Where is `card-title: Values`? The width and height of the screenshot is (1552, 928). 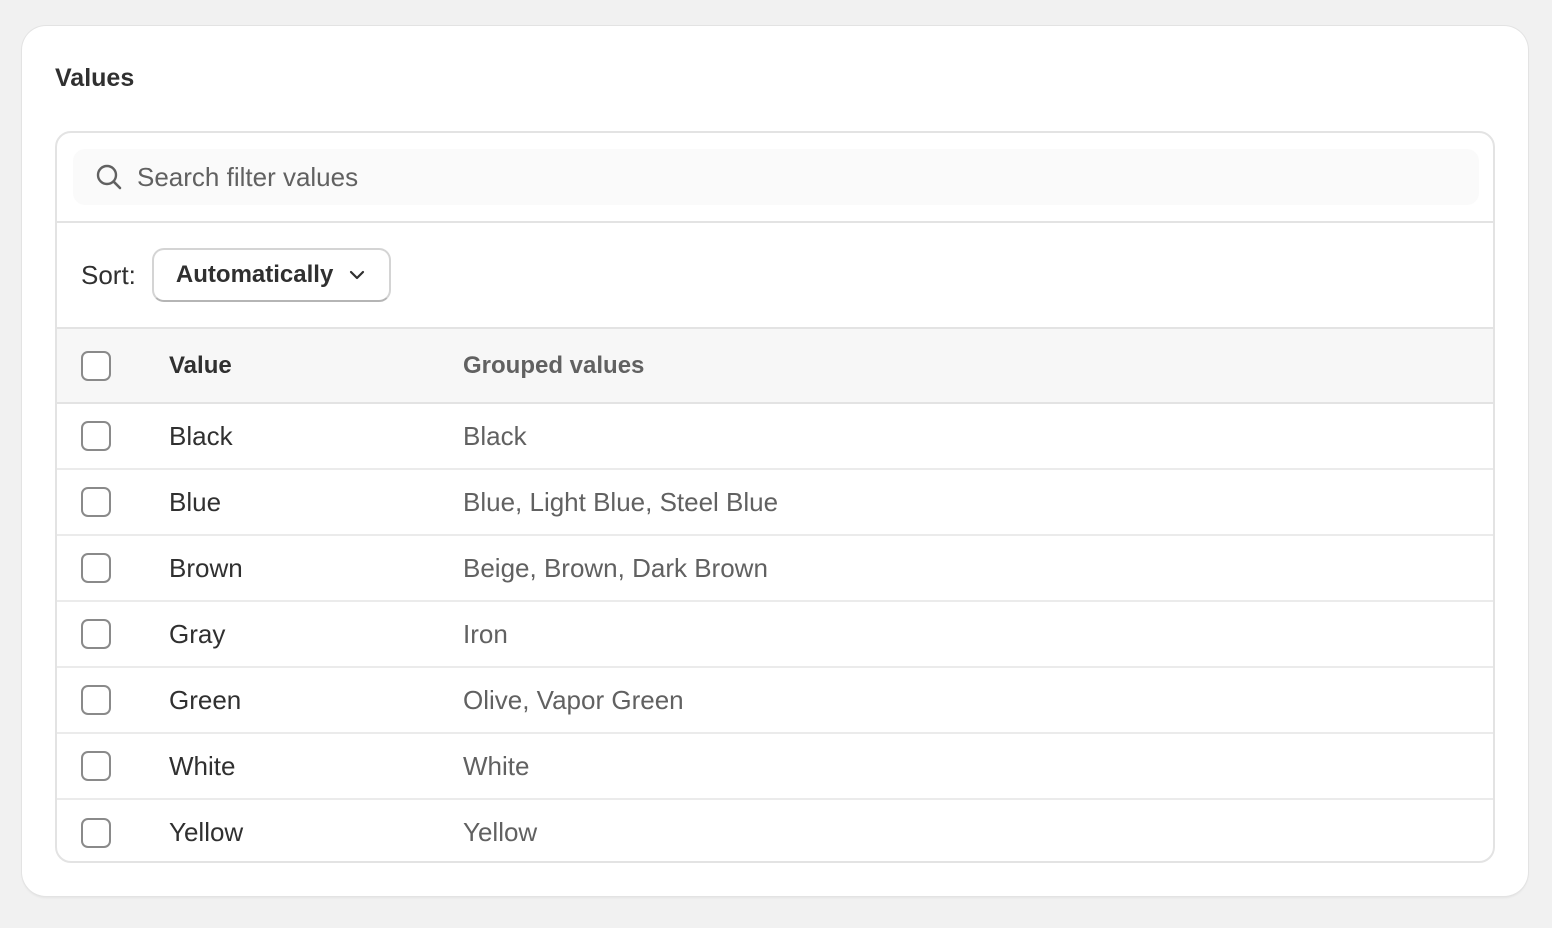
card-title: Values is located at coordinates (95, 78).